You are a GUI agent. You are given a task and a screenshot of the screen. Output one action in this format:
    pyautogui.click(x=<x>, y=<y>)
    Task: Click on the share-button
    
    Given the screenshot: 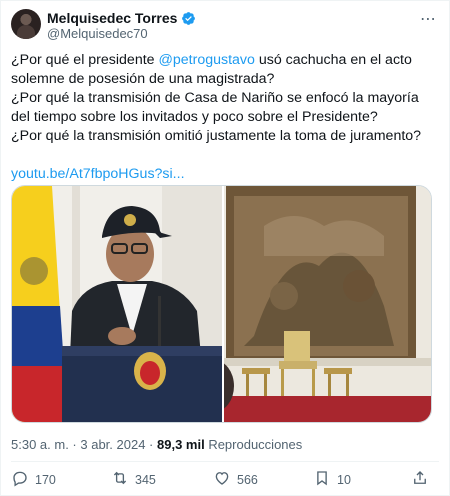 What is the action you would take?
    pyautogui.click(x=420, y=479)
    